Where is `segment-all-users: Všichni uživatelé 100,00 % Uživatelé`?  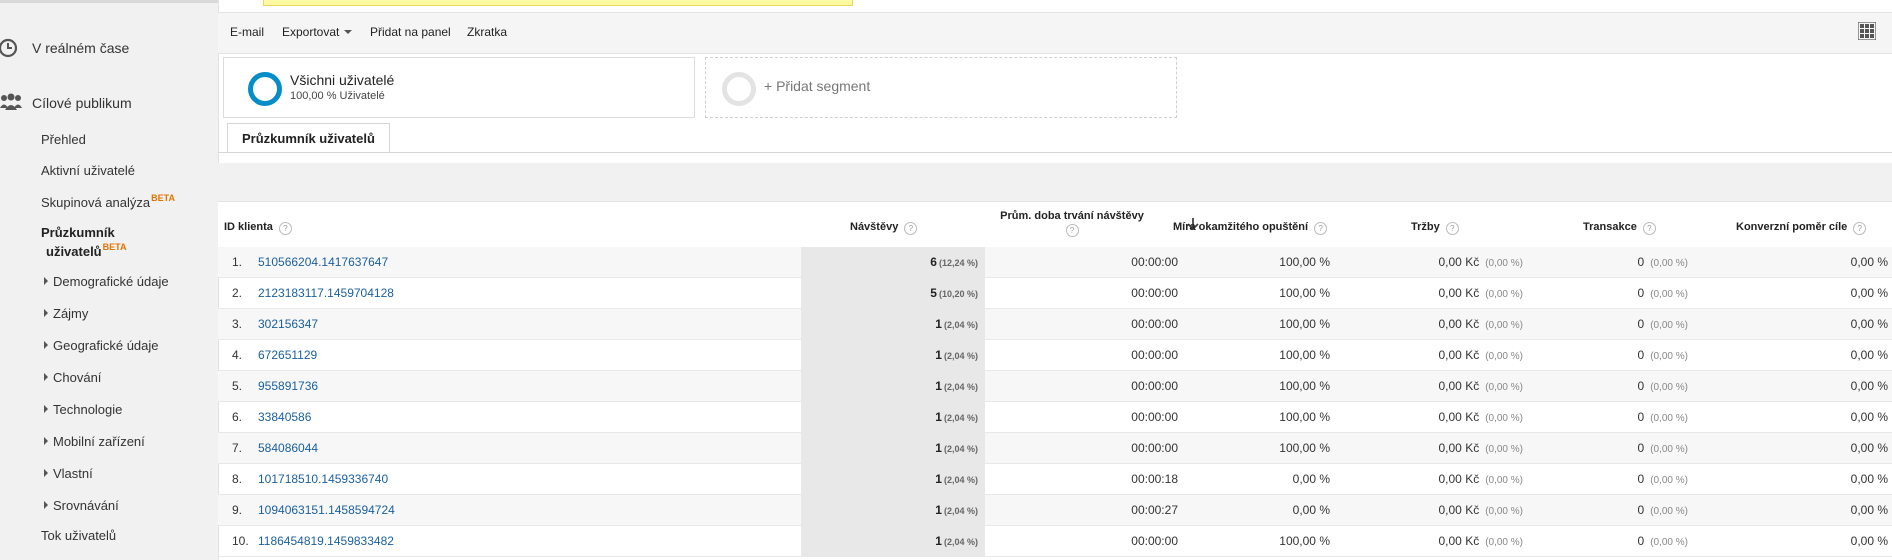 segment-all-users: Všichni uživatelé 100,00 % Uživatelé is located at coordinates (459, 87).